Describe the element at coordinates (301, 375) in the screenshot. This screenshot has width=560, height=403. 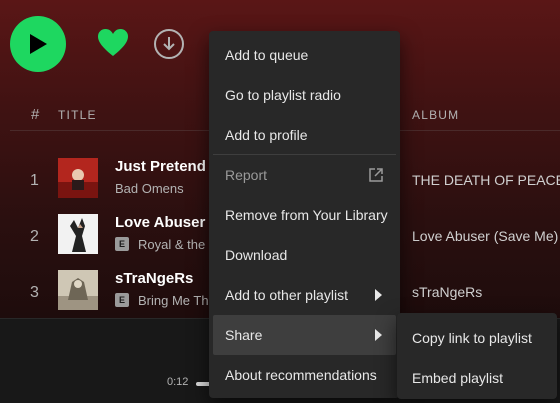
I see `menu-item-label: About recommendations` at that location.